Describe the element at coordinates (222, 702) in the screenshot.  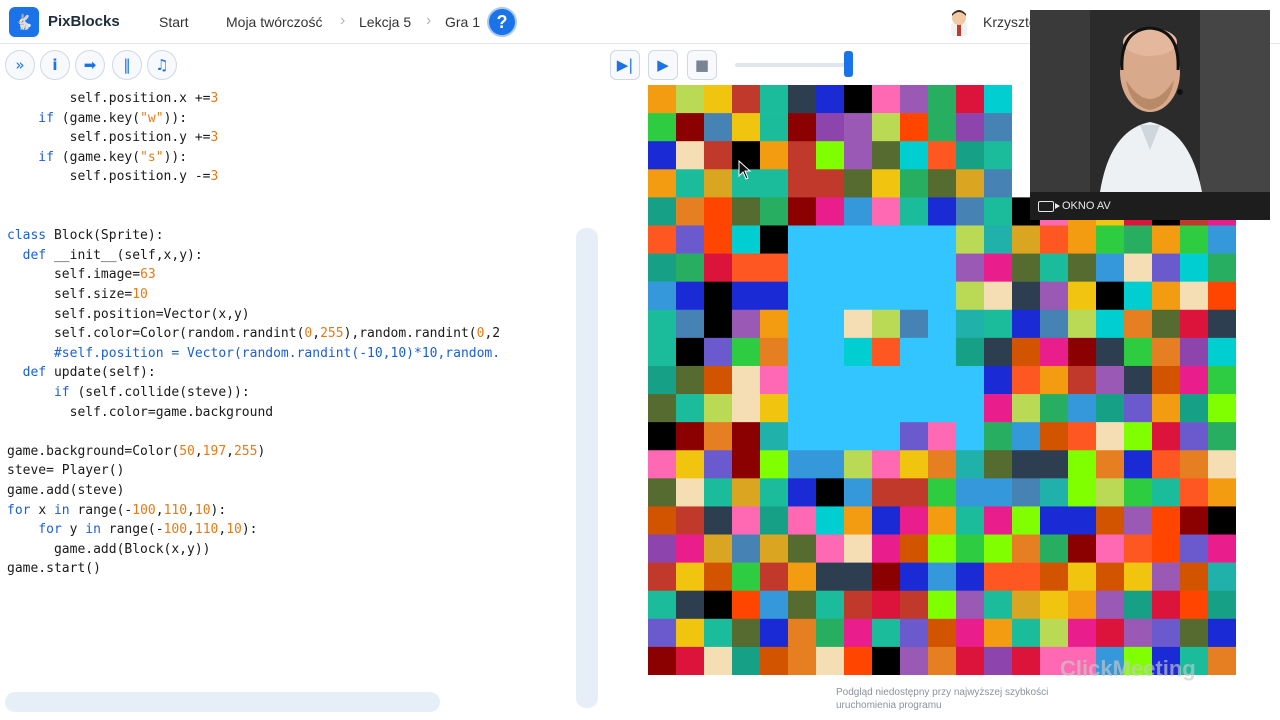
I see `editor-horizontal-scrollbar` at that location.